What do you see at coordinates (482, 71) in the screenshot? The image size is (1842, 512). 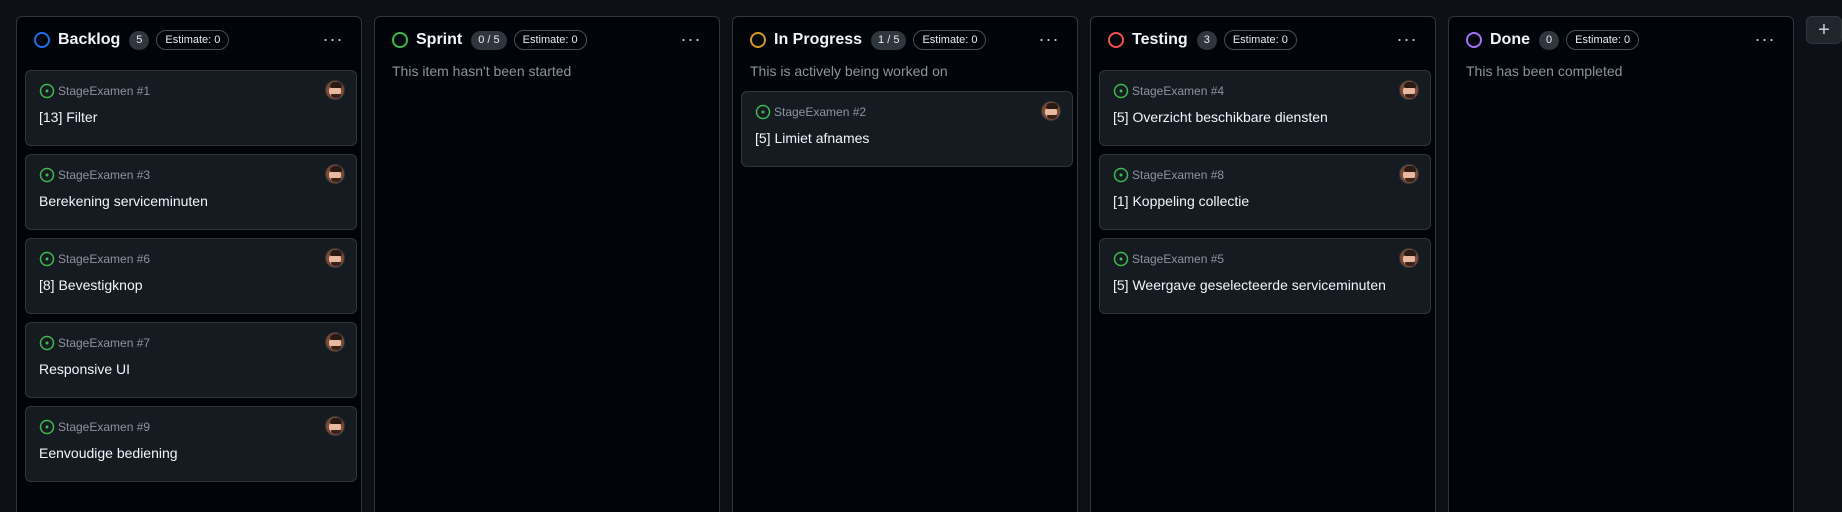 I see `column-description: This item hasn't been started` at bounding box center [482, 71].